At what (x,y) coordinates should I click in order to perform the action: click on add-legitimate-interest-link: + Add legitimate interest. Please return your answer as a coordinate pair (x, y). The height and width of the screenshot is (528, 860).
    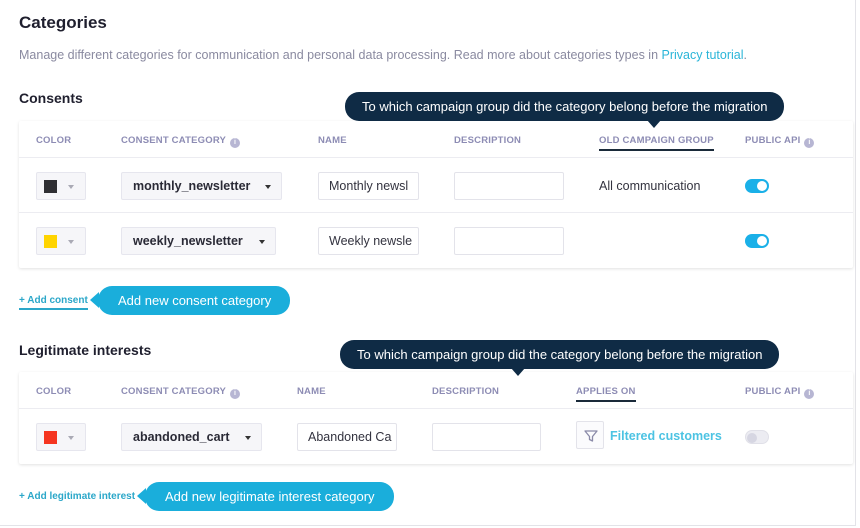
    Looking at the image, I should click on (77, 496).